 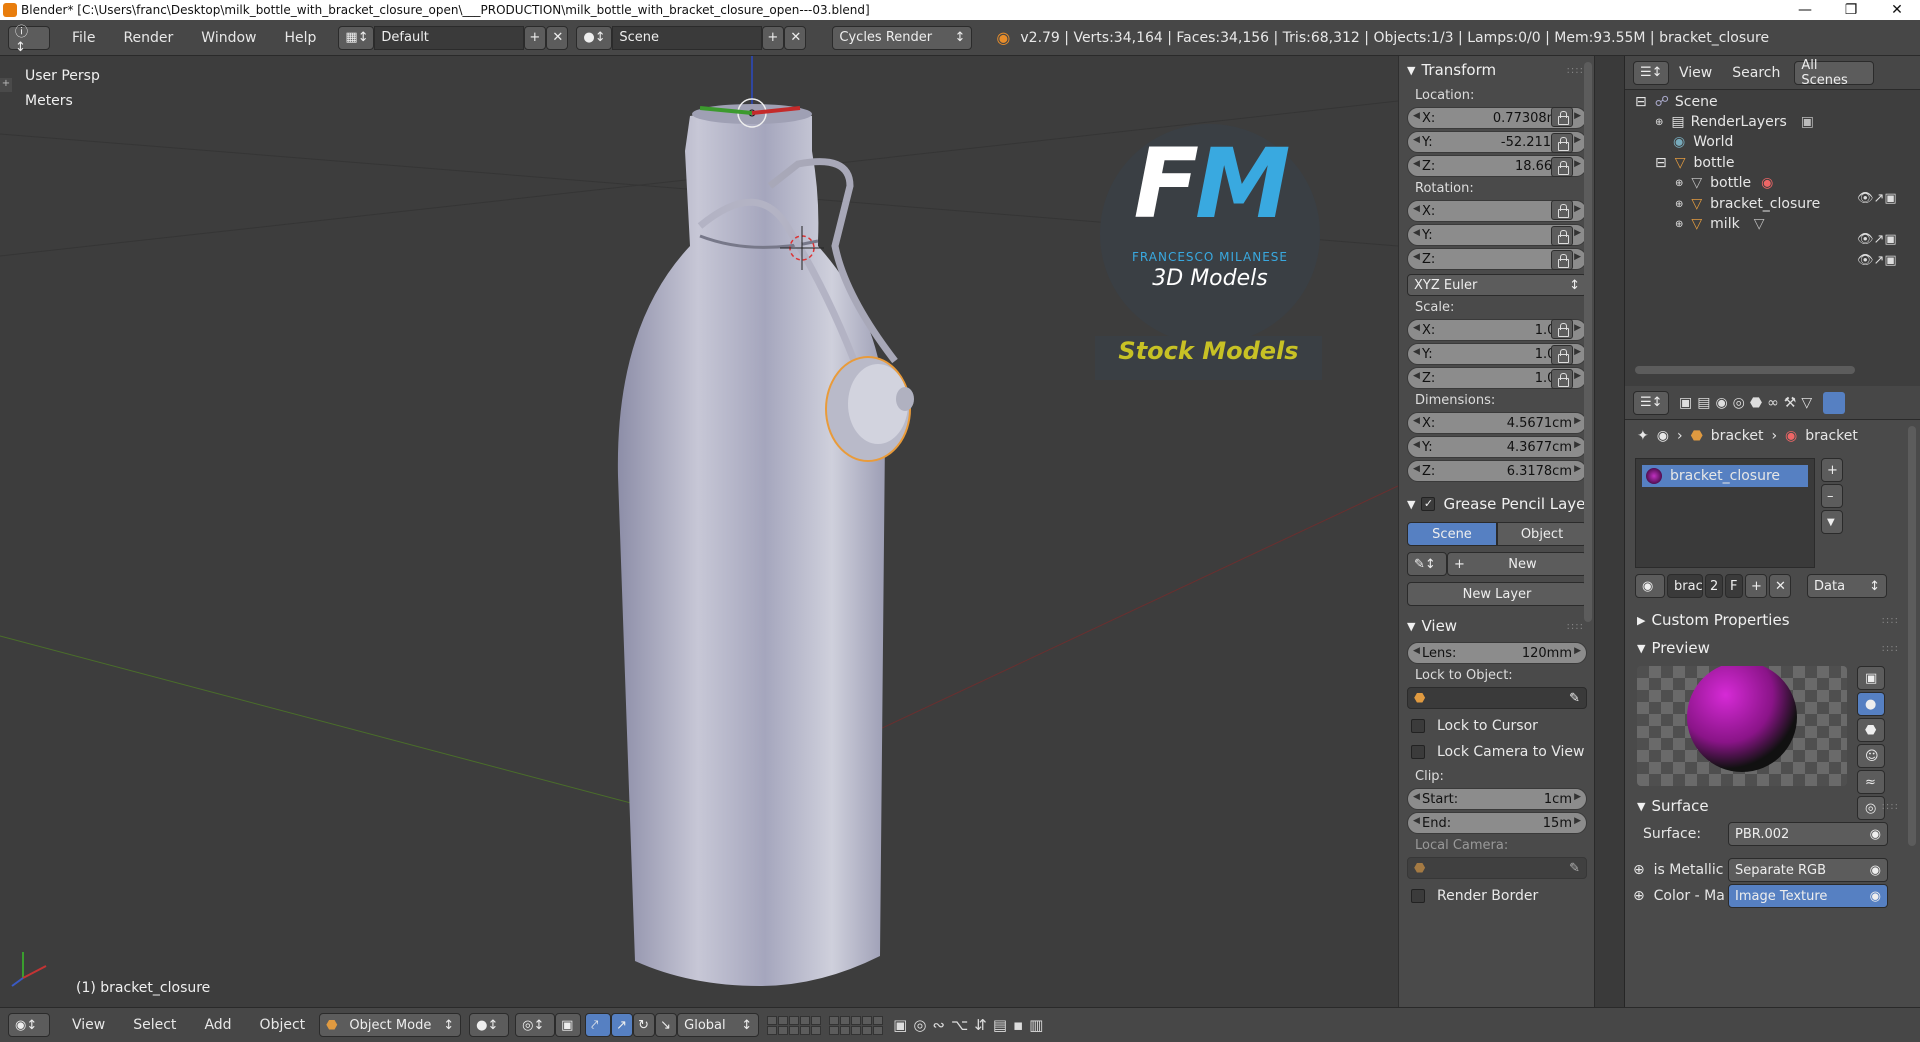 What do you see at coordinates (1734, 122) in the screenshot?
I see `outliner-item-renderlayers: ⊕ ▤ RenderLayers ▣` at bounding box center [1734, 122].